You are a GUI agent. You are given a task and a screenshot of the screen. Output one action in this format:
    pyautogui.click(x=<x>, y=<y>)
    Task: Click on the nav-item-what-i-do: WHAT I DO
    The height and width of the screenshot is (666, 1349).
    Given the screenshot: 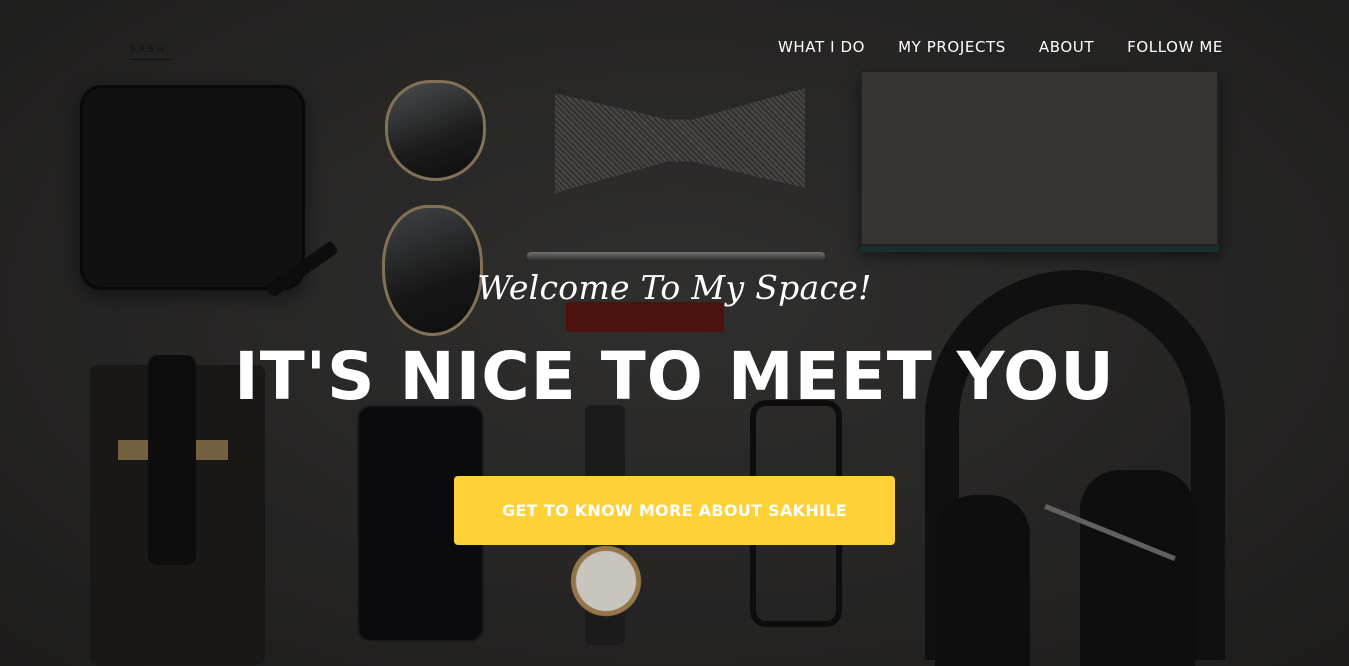 What is the action you would take?
    pyautogui.click(x=821, y=47)
    